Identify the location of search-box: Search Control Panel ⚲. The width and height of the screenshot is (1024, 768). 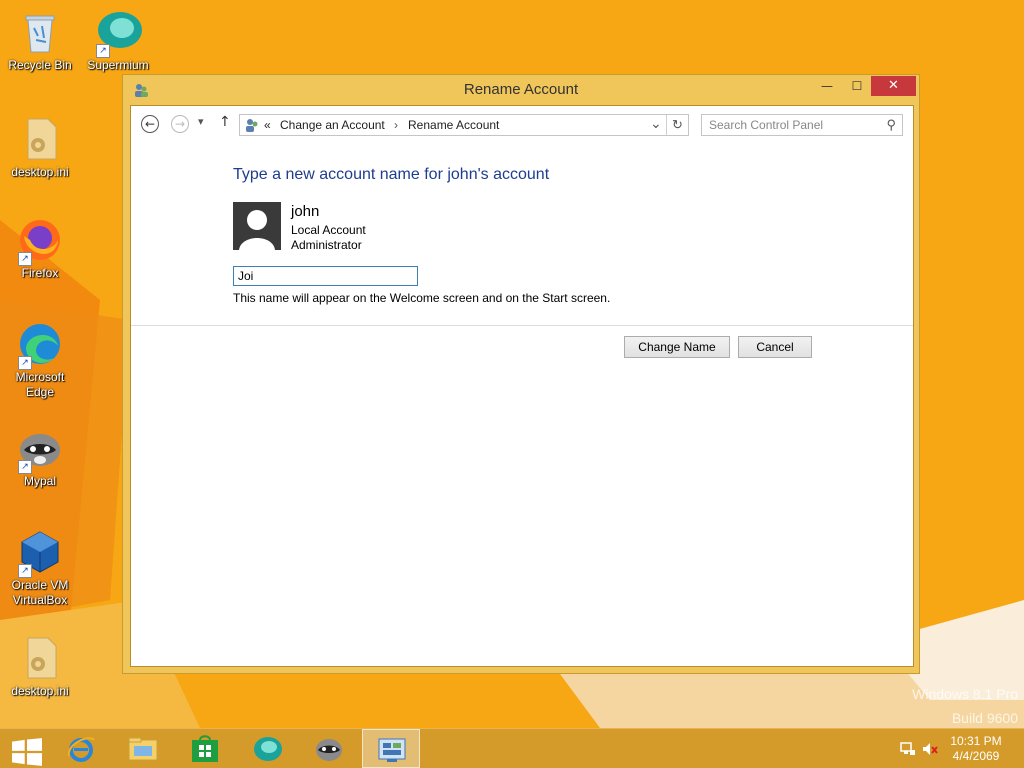
(802, 125).